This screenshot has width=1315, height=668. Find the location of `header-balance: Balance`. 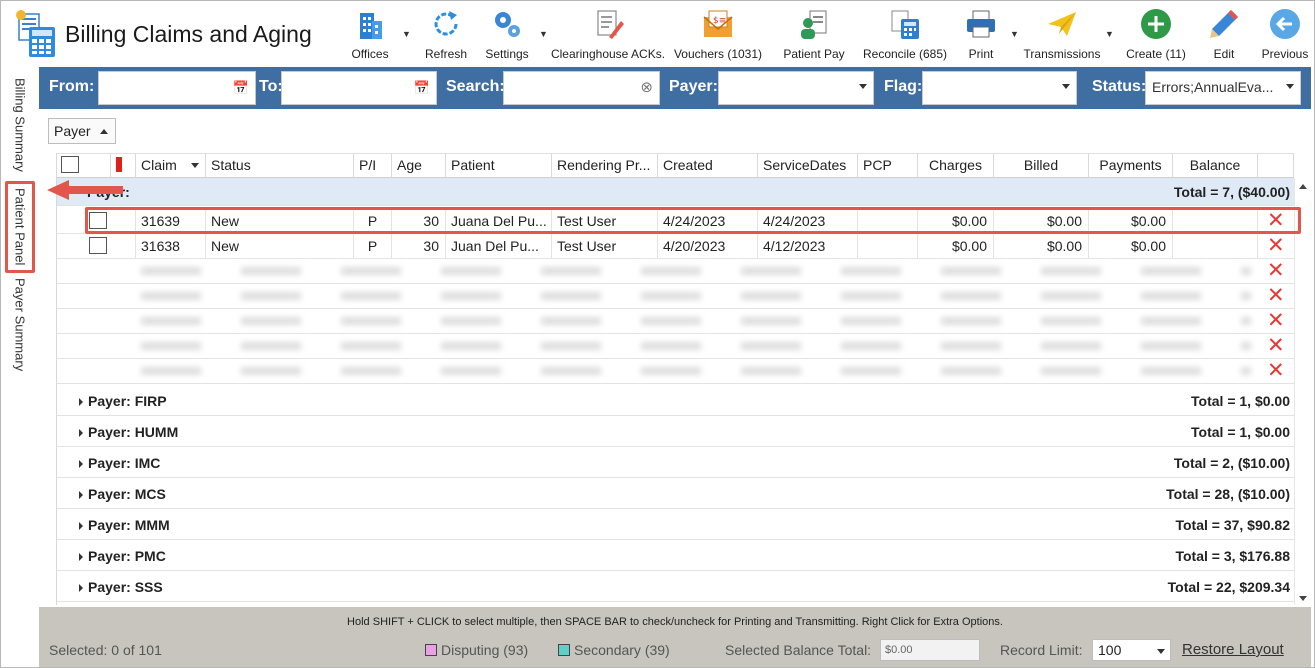

header-balance: Balance is located at coordinates (1215, 166).